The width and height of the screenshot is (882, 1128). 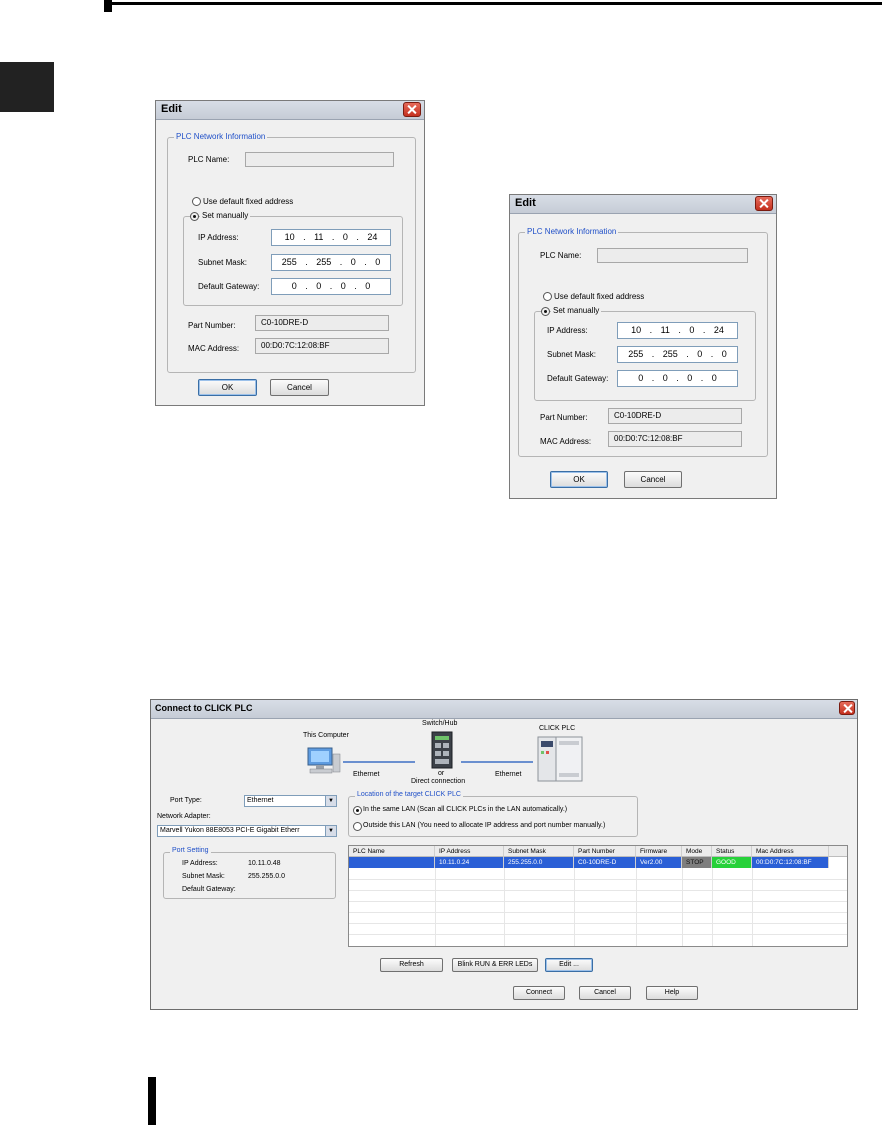 I want to click on connect-button: Connect, so click(x=539, y=993).